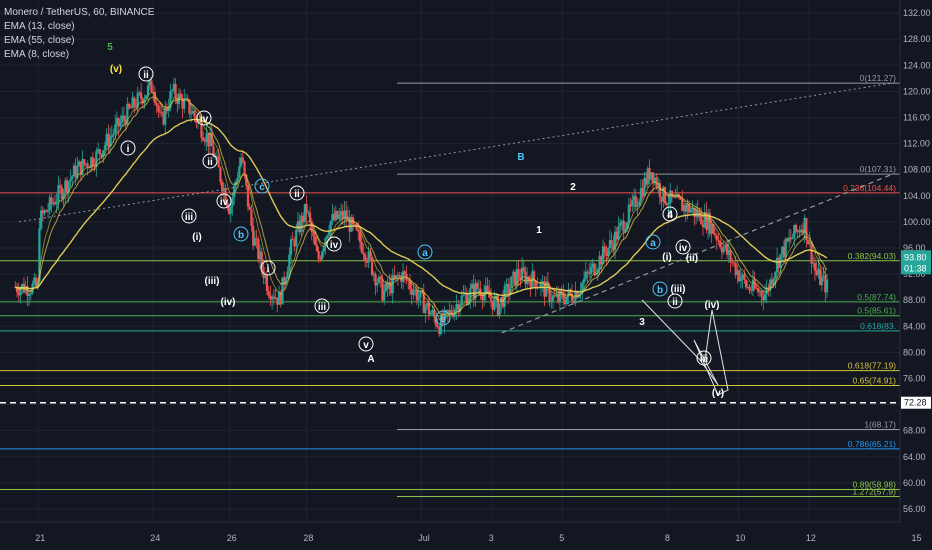  What do you see at coordinates (573, 187) in the screenshot?
I see `wave-label: 2` at bounding box center [573, 187].